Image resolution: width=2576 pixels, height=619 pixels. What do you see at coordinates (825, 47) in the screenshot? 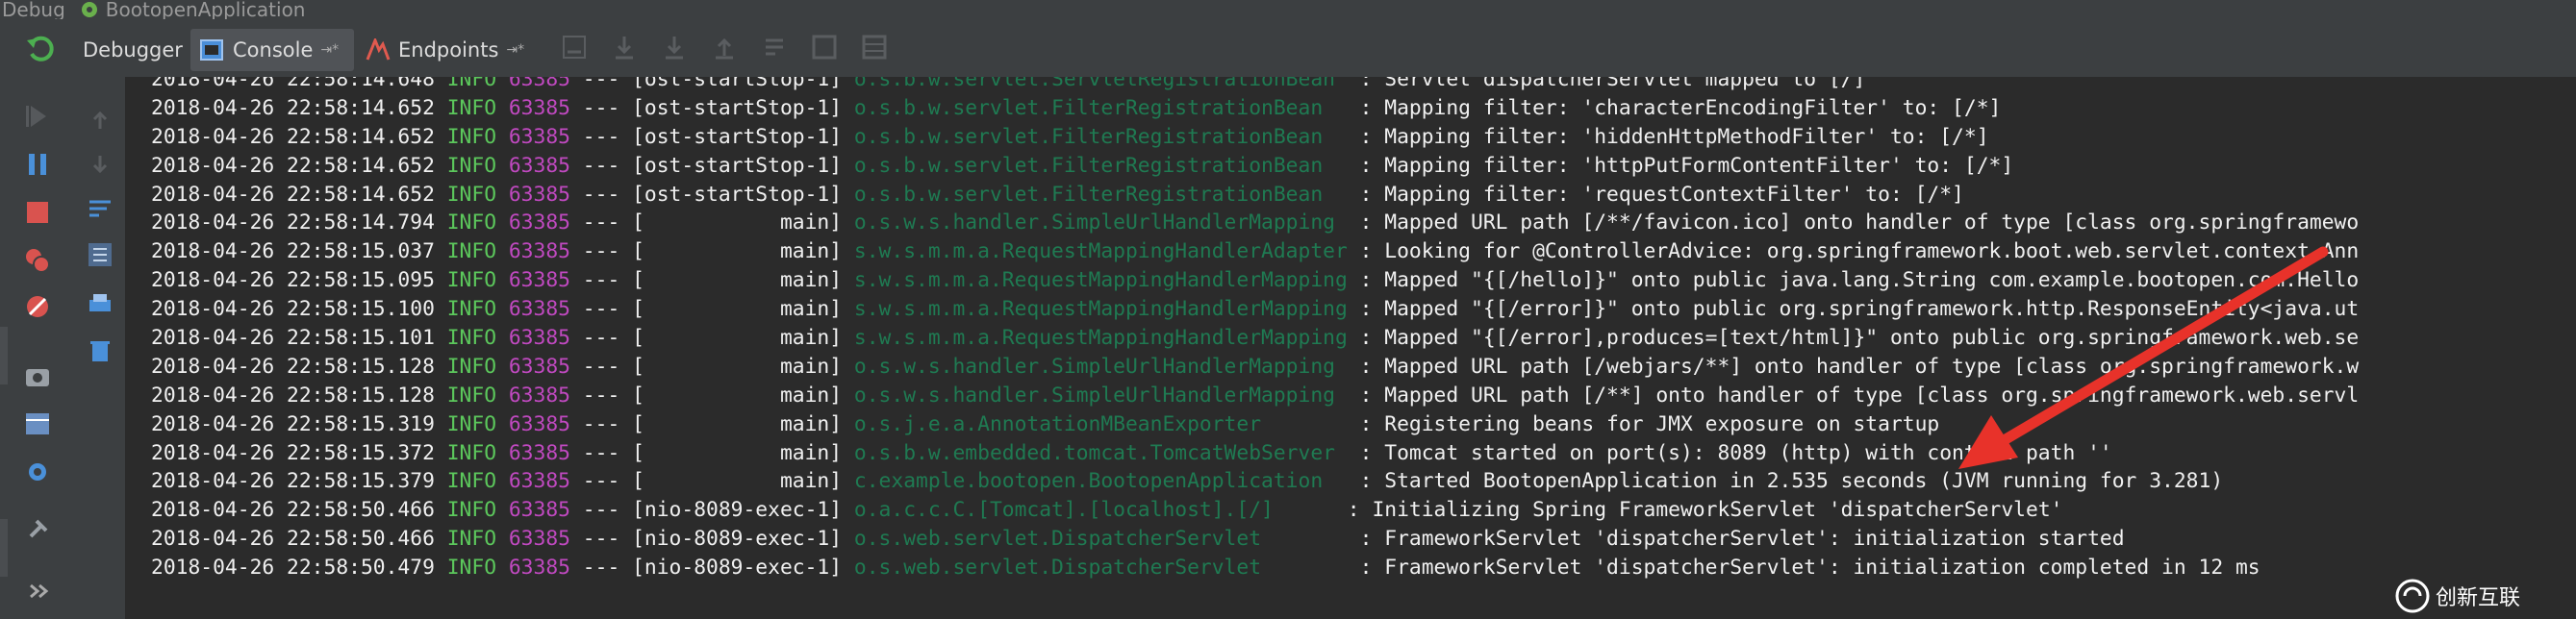
I see `evaluate-icon` at bounding box center [825, 47].